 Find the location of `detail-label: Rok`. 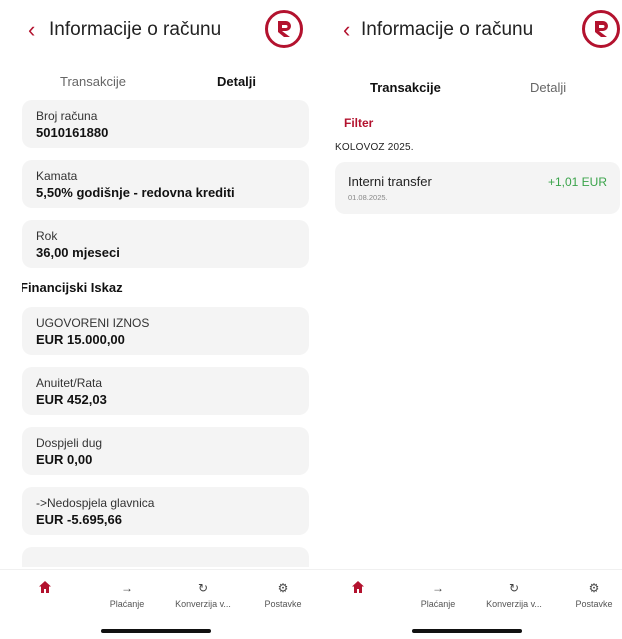

detail-label: Rok is located at coordinates (47, 236).